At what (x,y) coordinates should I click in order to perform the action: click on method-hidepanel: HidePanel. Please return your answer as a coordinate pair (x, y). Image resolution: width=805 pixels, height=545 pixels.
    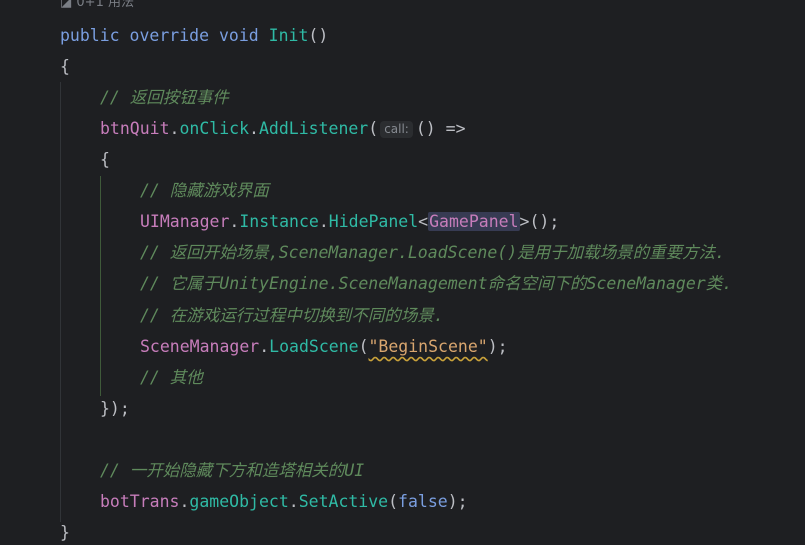
    Looking at the image, I should click on (373, 221).